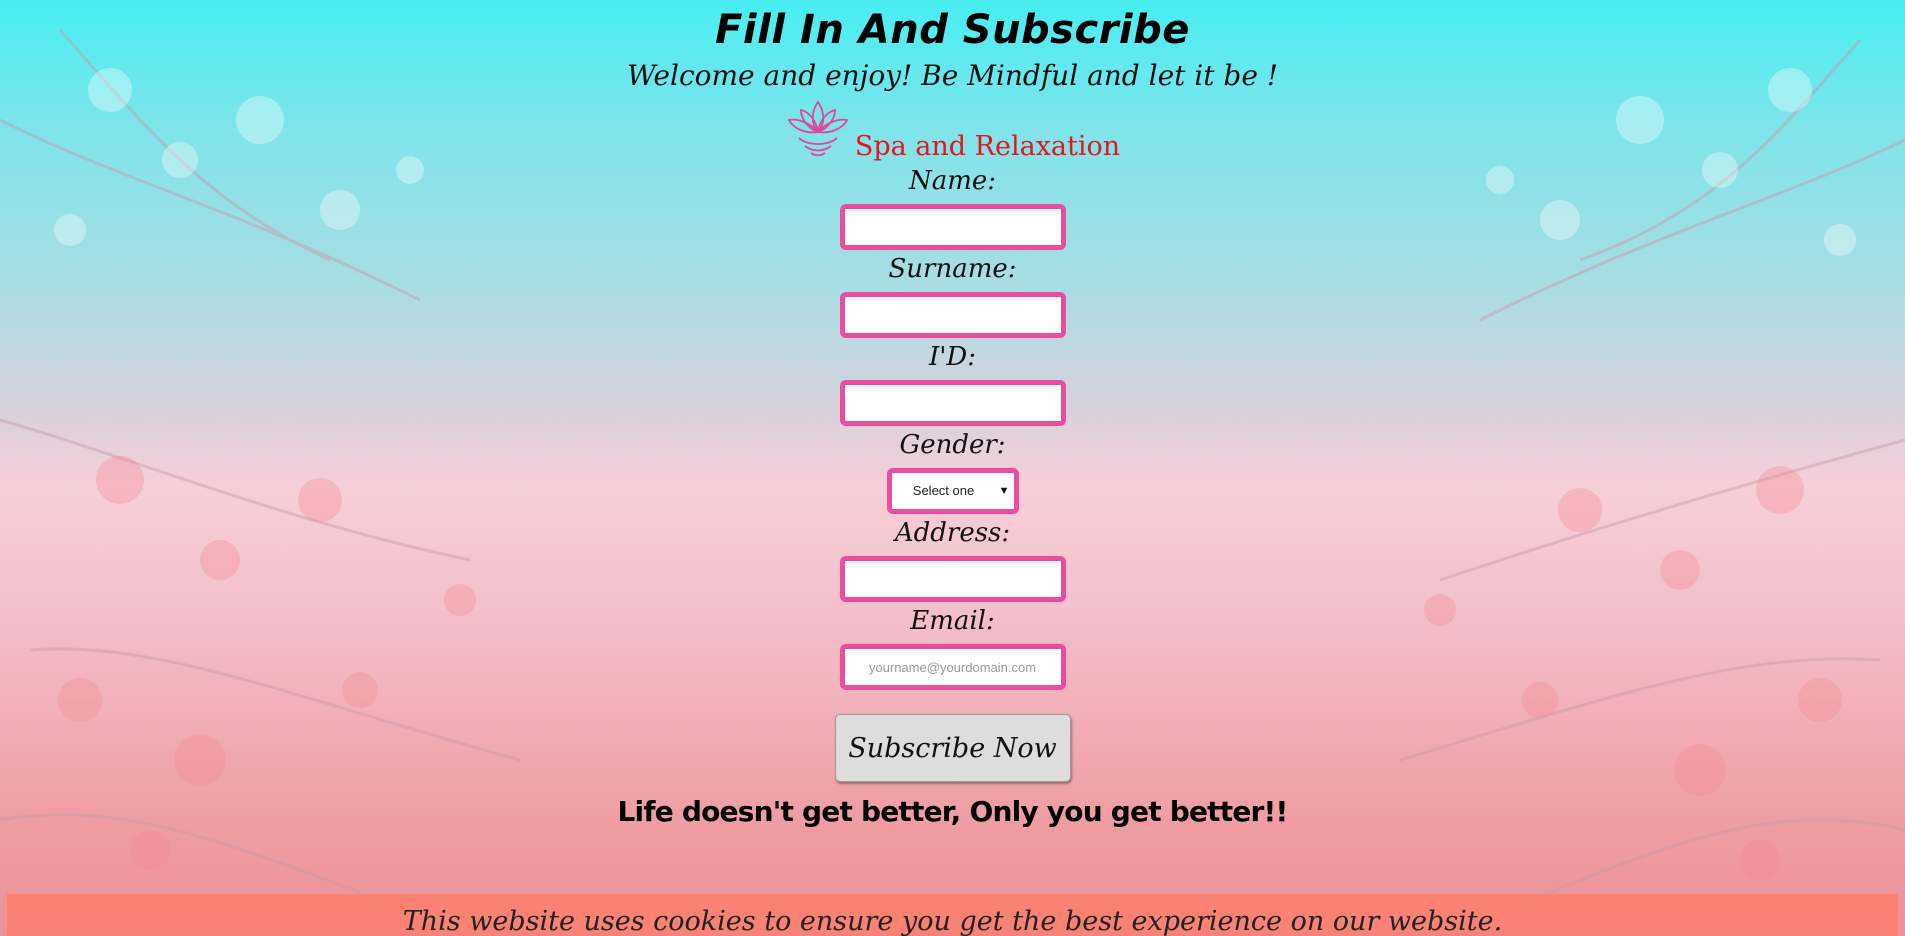  Describe the element at coordinates (952, 227) in the screenshot. I see `name-field` at that location.